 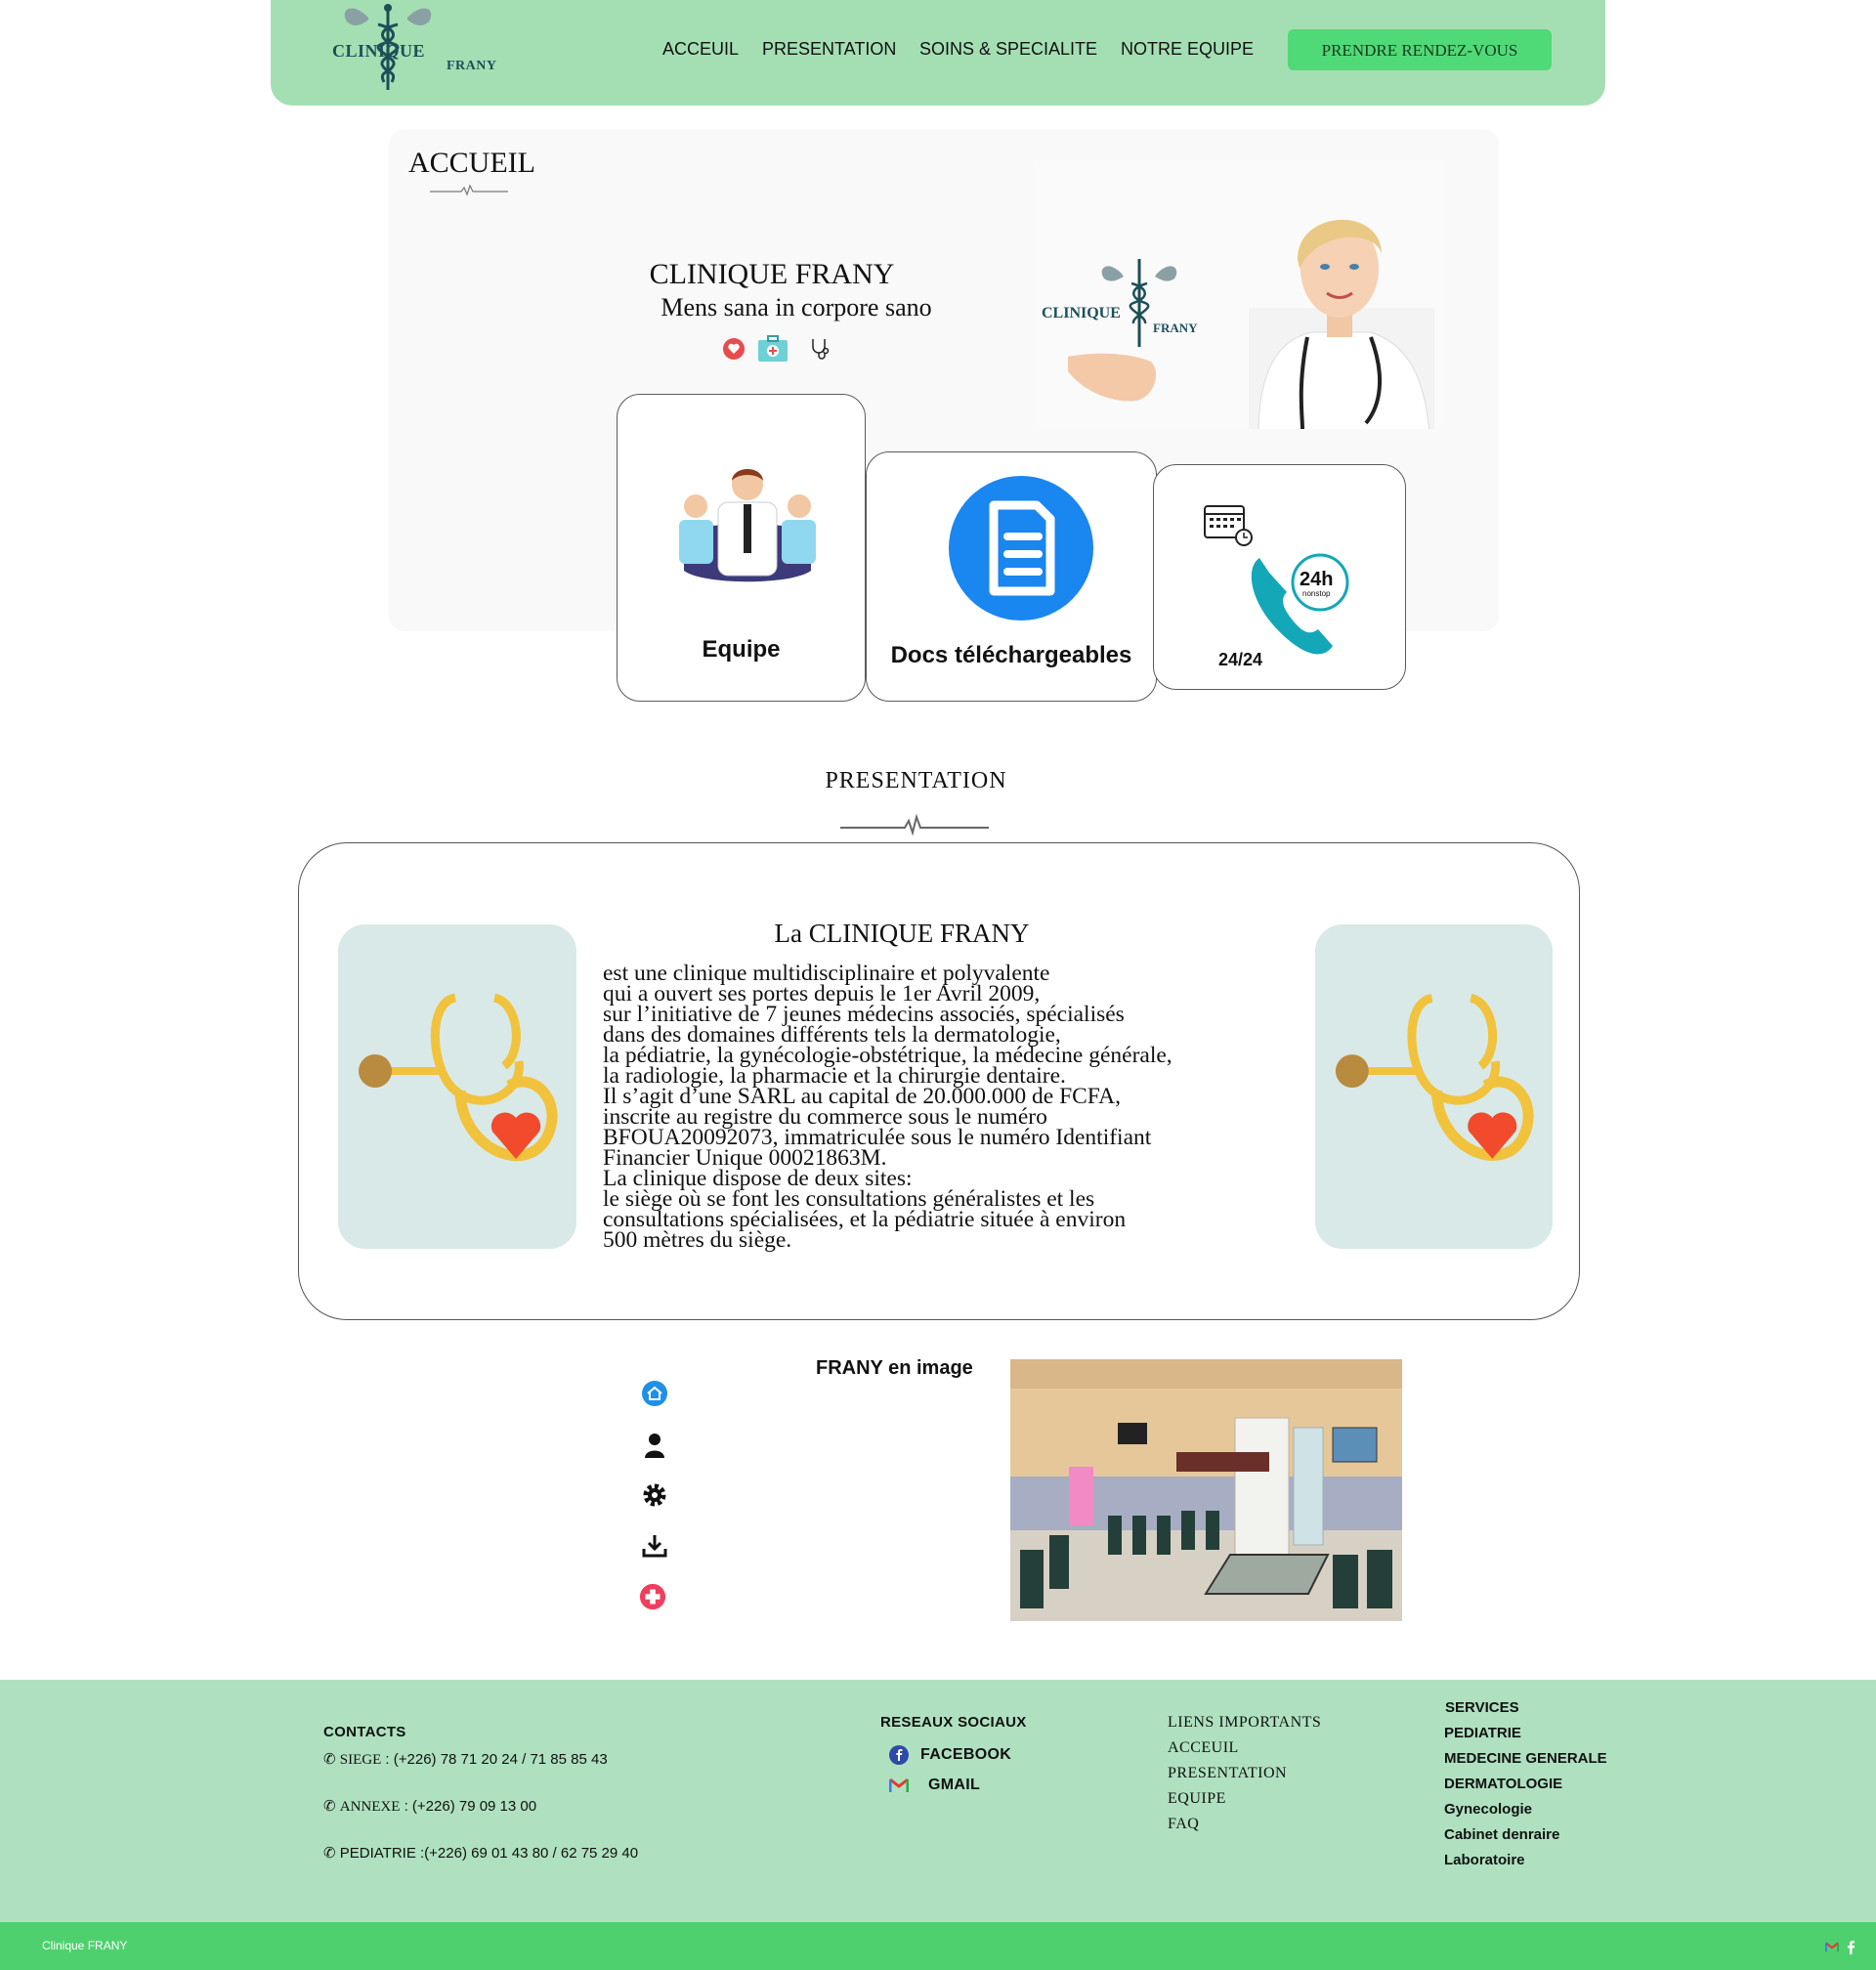 What do you see at coordinates (1011, 655) in the screenshot?
I see `documents-card-label: Docs téléchargeables` at bounding box center [1011, 655].